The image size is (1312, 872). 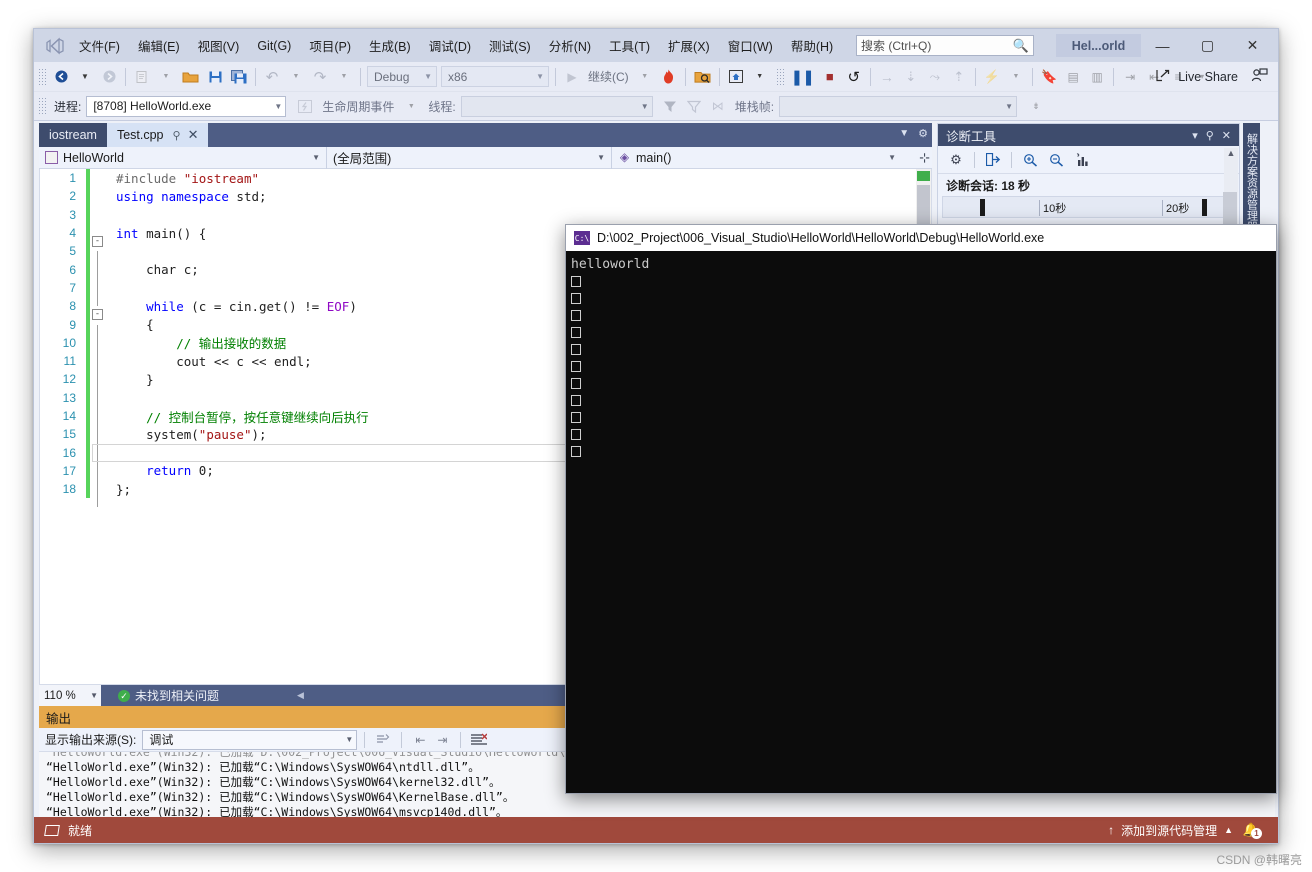 I want to click on save-icon, so click(x=215, y=77).